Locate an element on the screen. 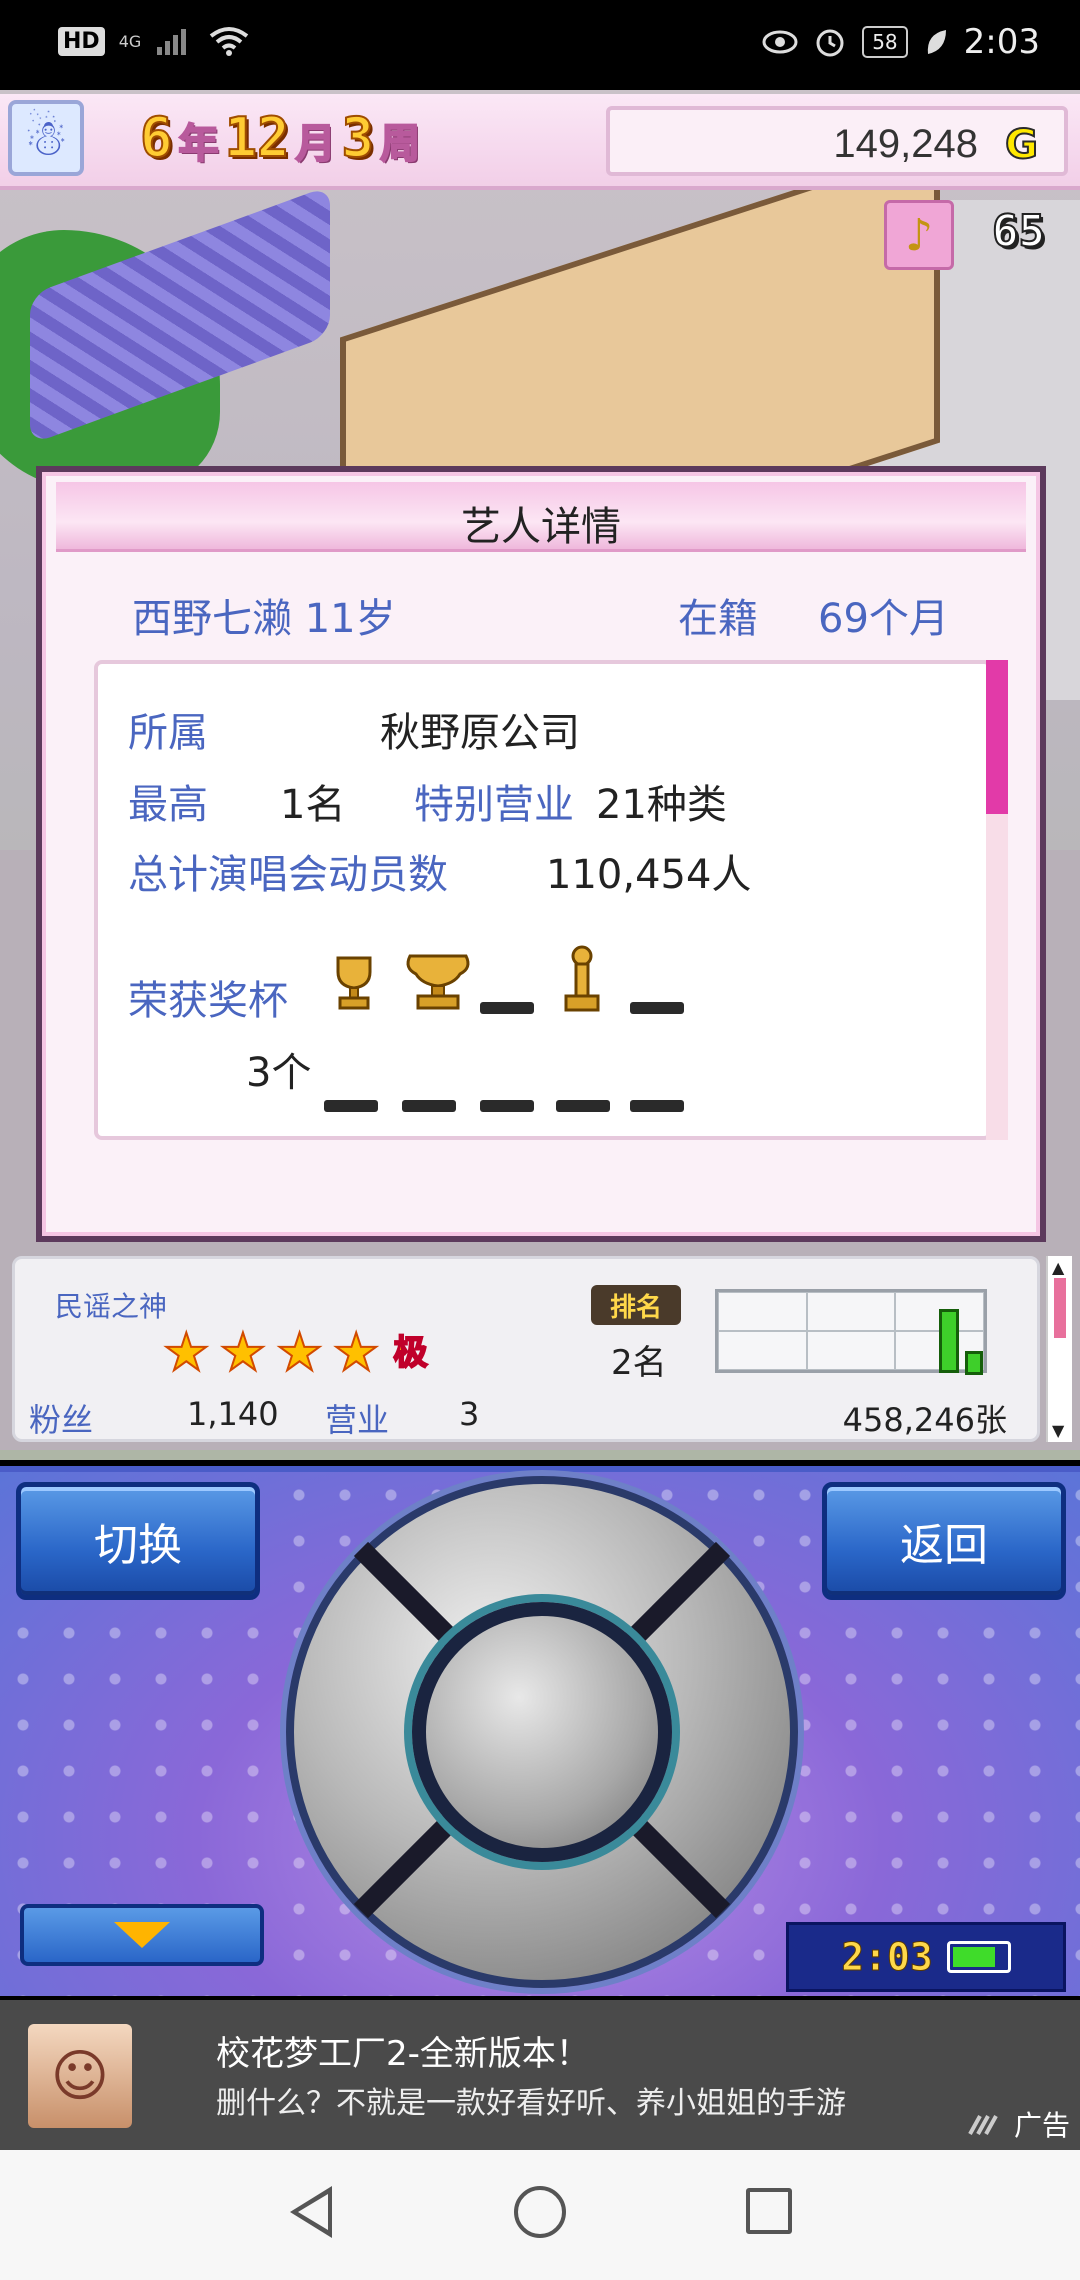 The height and width of the screenshot is (2280, 1080). ad-avatar: ☺ is located at coordinates (80, 2076).